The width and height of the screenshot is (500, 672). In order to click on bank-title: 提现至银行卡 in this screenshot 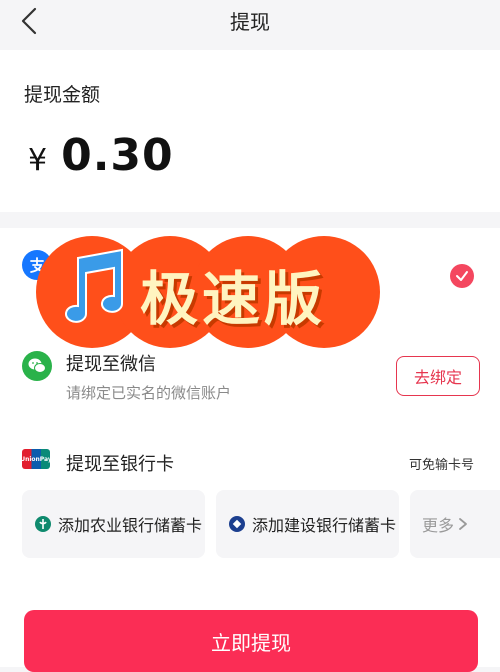, I will do `click(120, 464)`.